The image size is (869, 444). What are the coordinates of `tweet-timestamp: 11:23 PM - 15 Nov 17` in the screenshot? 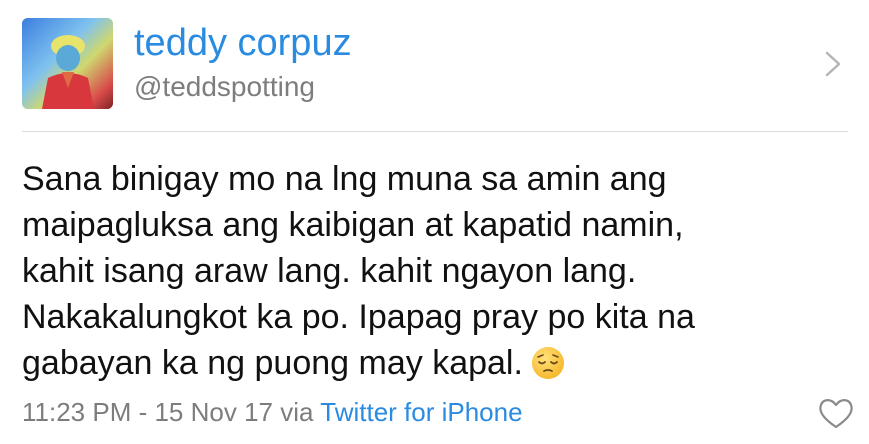 It's located at (147, 412).